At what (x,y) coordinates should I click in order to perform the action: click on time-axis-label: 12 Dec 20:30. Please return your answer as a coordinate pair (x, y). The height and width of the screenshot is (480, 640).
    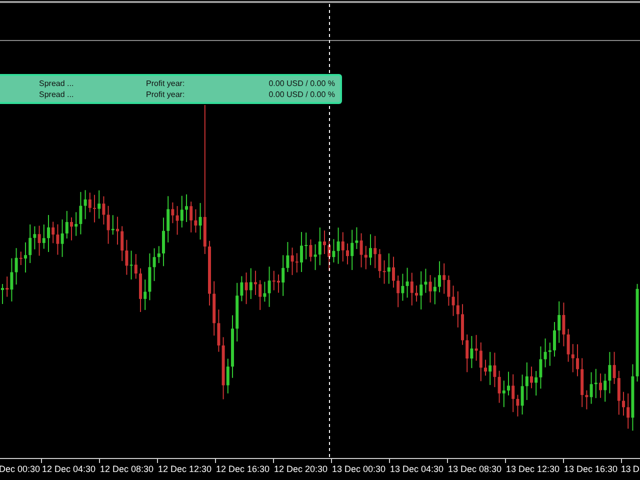
    Looking at the image, I should click on (301, 469).